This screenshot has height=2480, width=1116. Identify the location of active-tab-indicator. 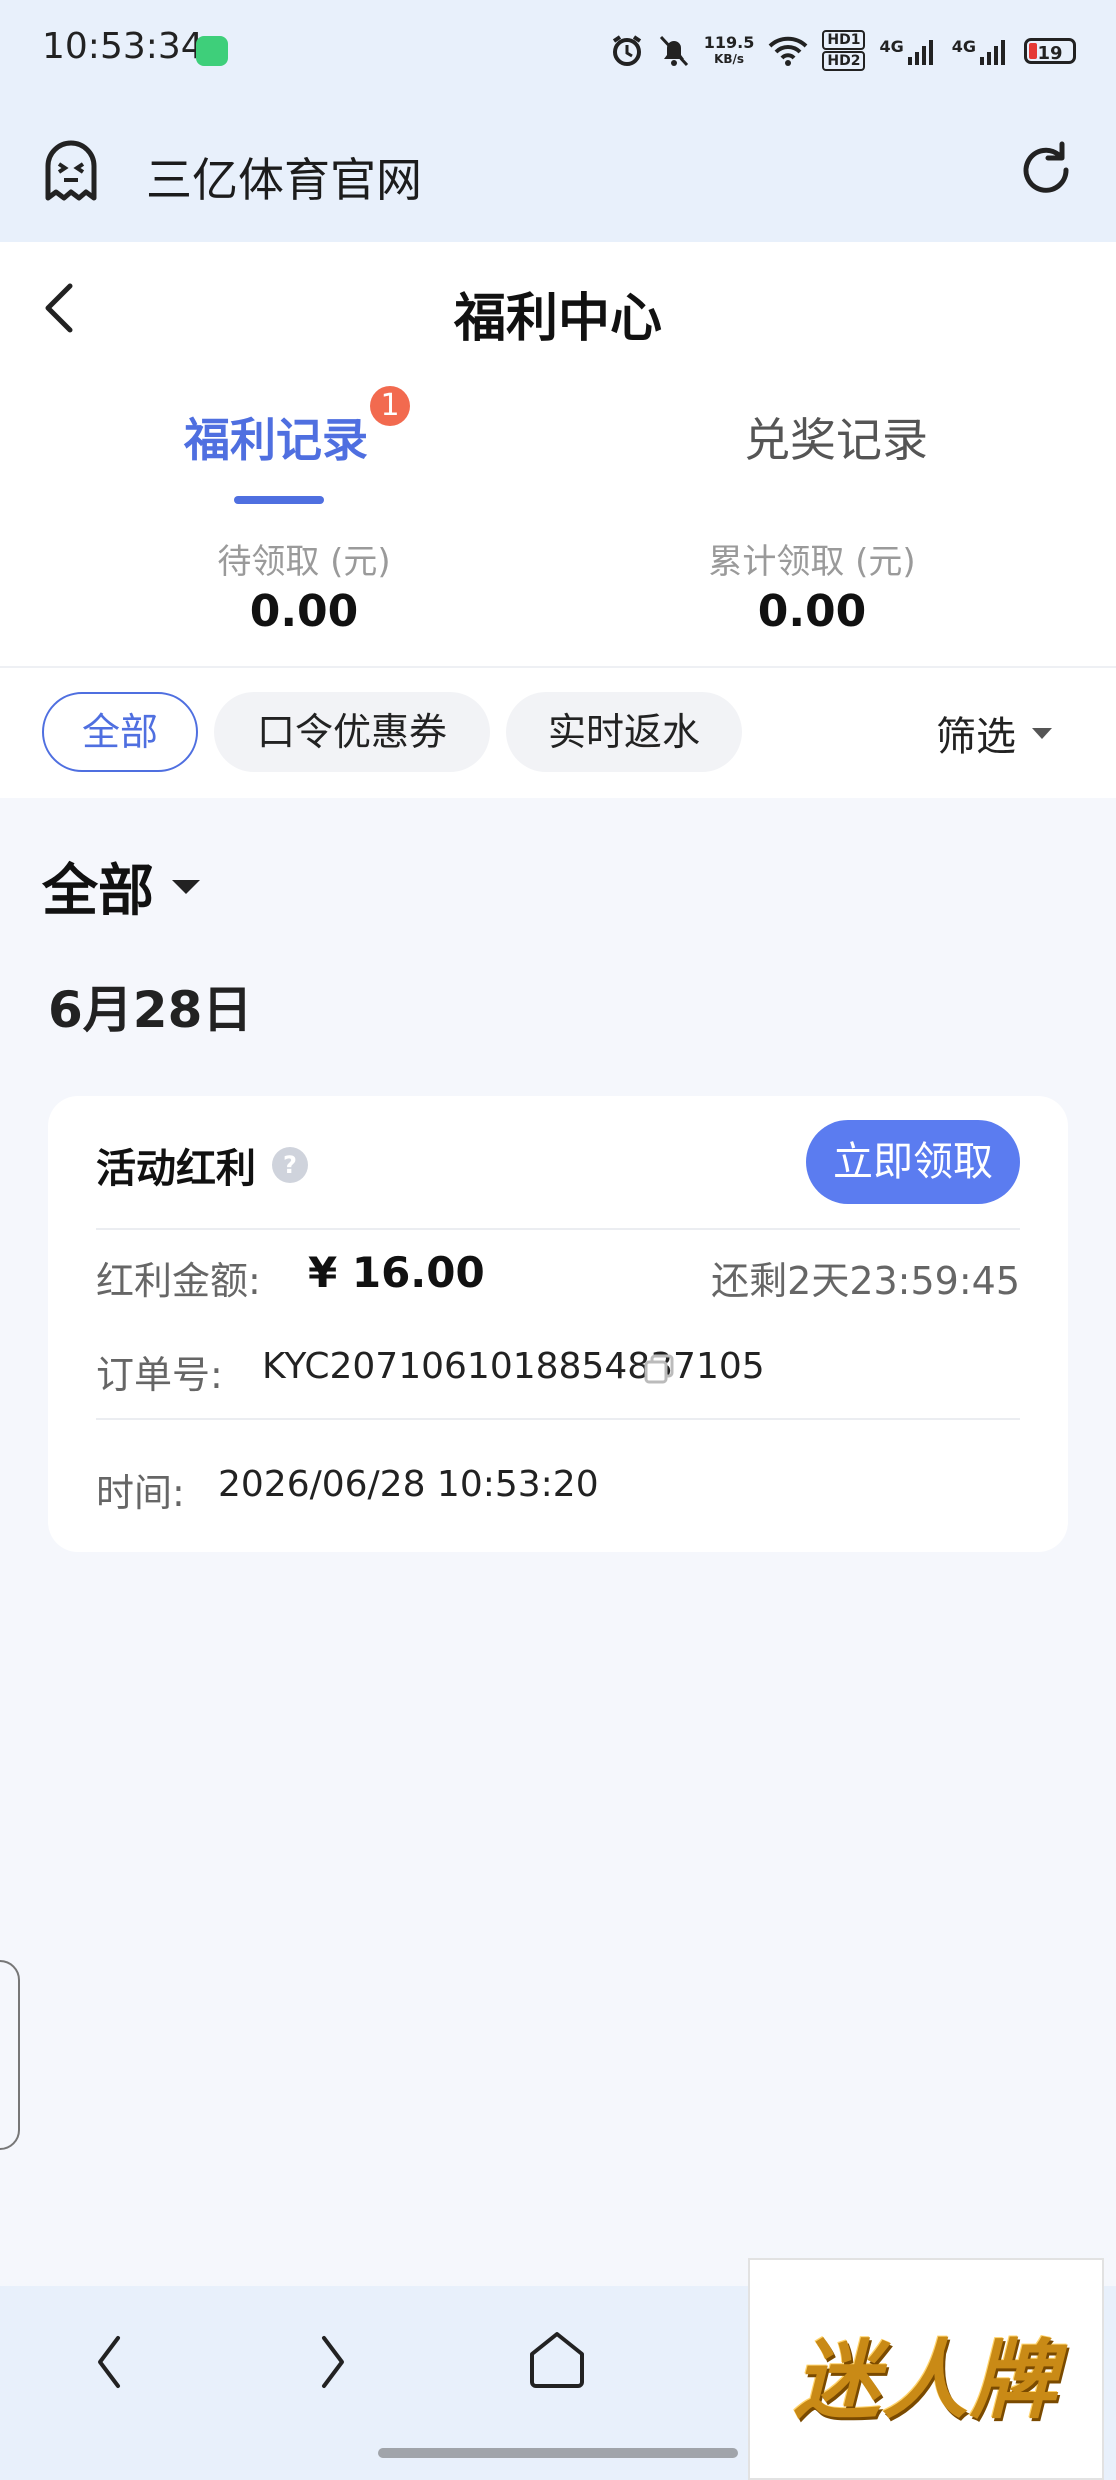
(279, 500).